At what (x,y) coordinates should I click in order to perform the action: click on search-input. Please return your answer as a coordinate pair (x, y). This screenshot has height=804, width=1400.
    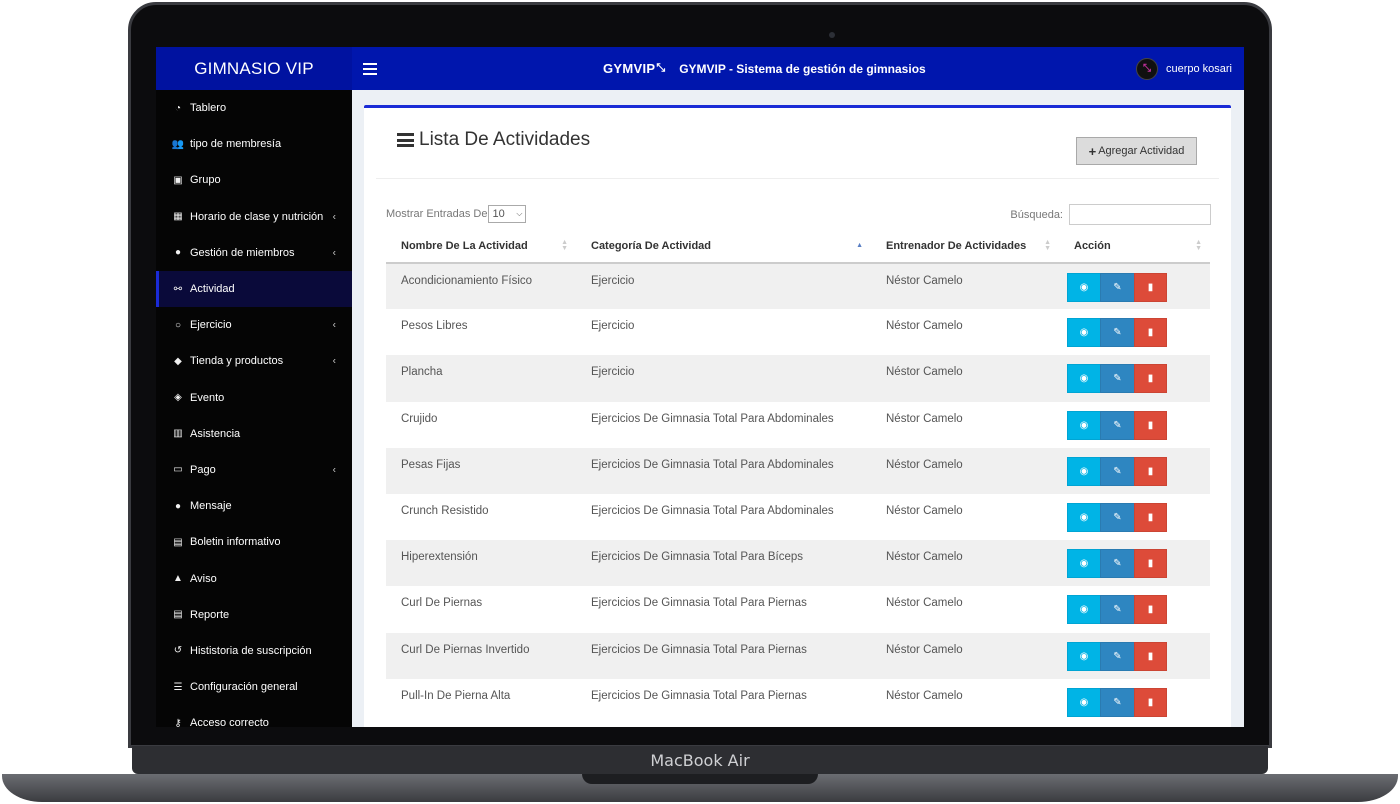
    Looking at the image, I should click on (1140, 214).